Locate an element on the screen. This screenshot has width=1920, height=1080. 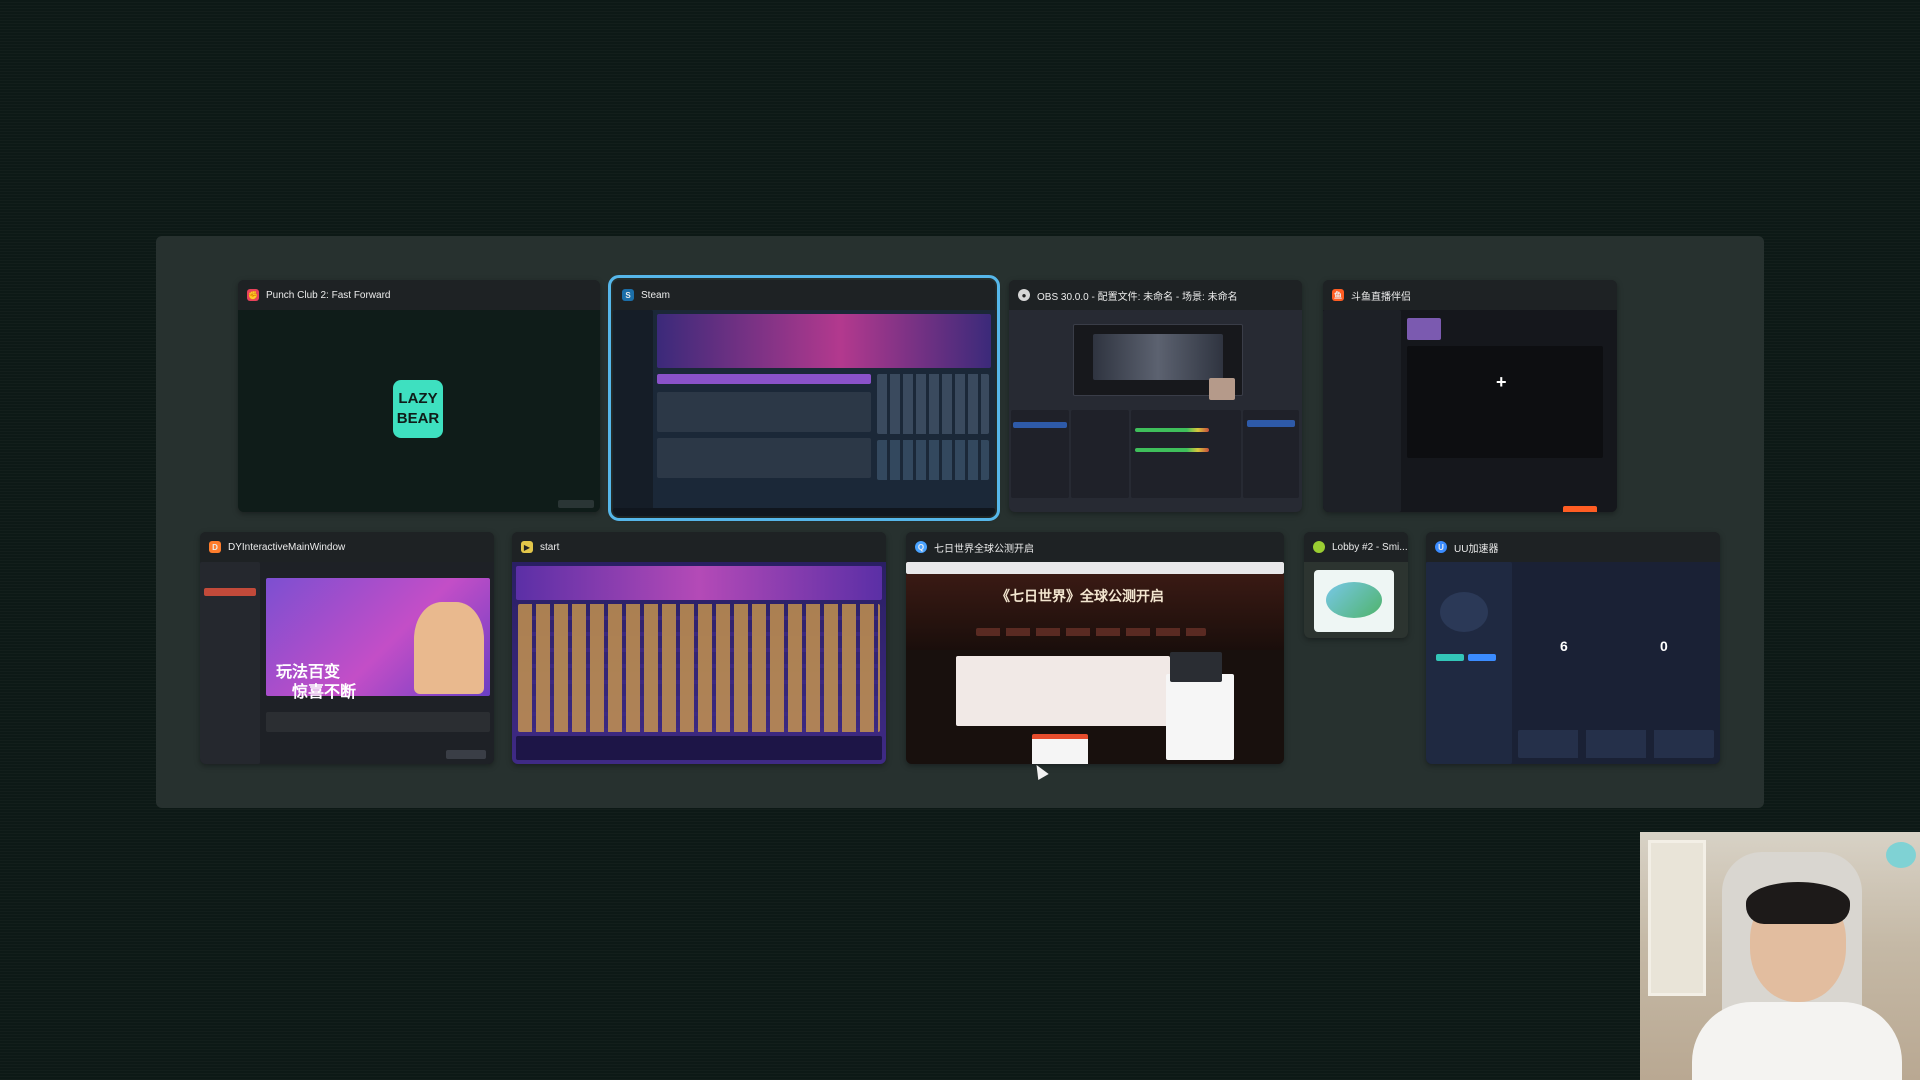
window-thumbnail-browser: Q 七日世界全球公测开启 《七日世界》全球公测开启 is located at coordinates (1095, 648).